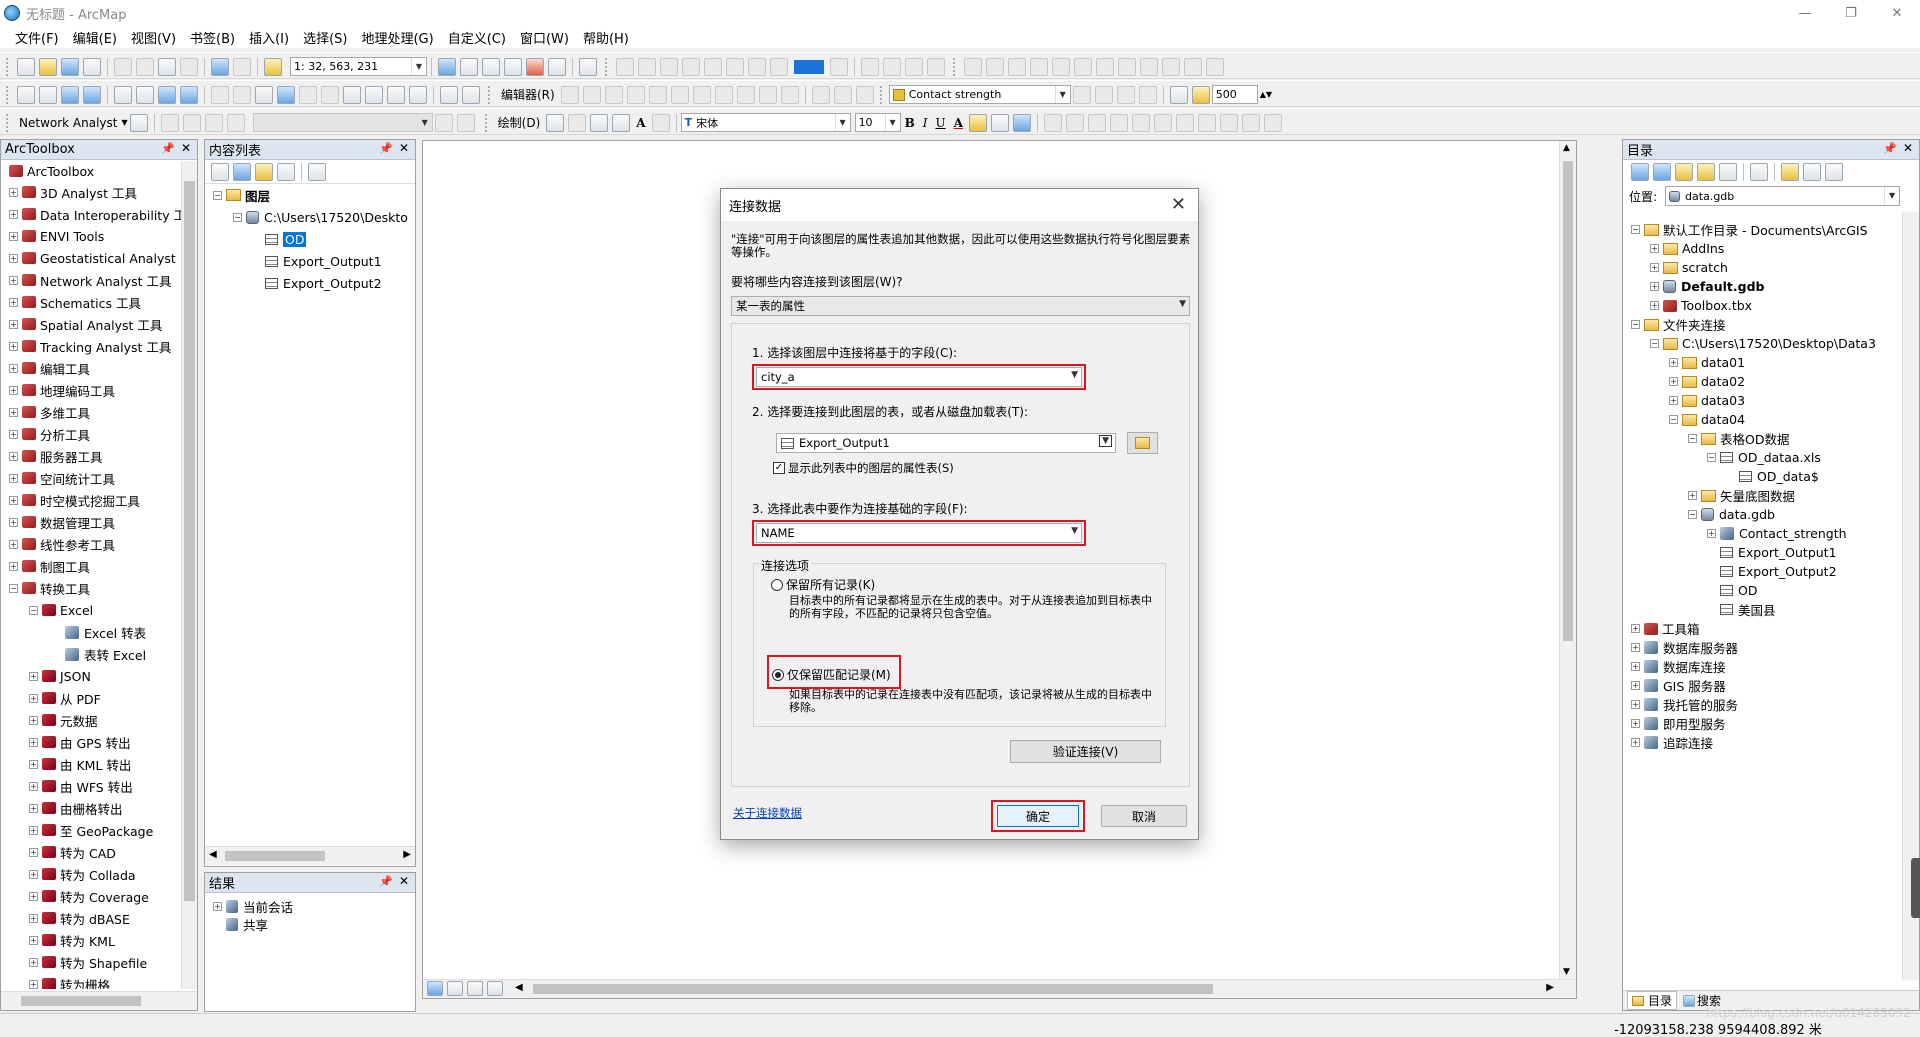 The width and height of the screenshot is (1920, 1037). Describe the element at coordinates (91, 478) in the screenshot. I see `toolbox-item: + 空间统计工具` at that location.